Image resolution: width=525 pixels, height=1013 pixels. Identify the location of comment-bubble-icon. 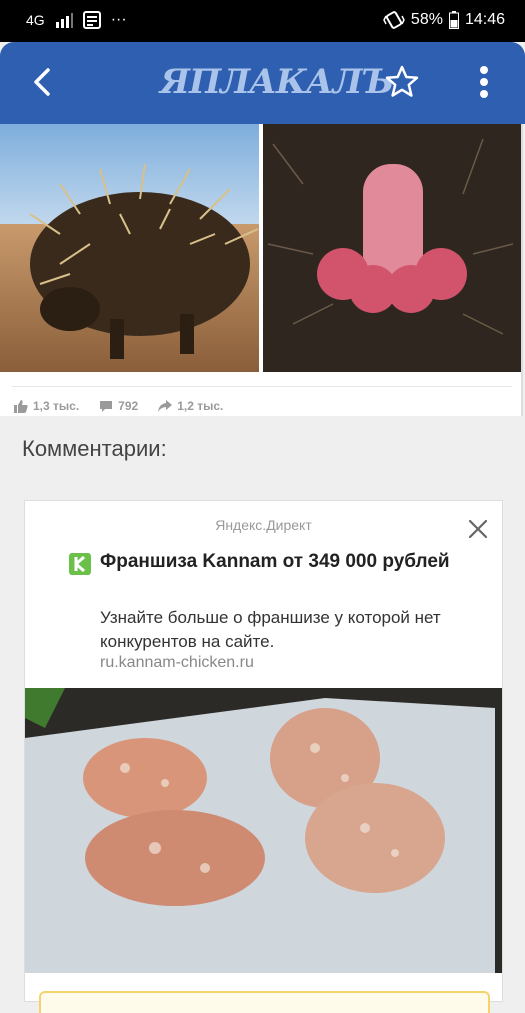
(106, 406).